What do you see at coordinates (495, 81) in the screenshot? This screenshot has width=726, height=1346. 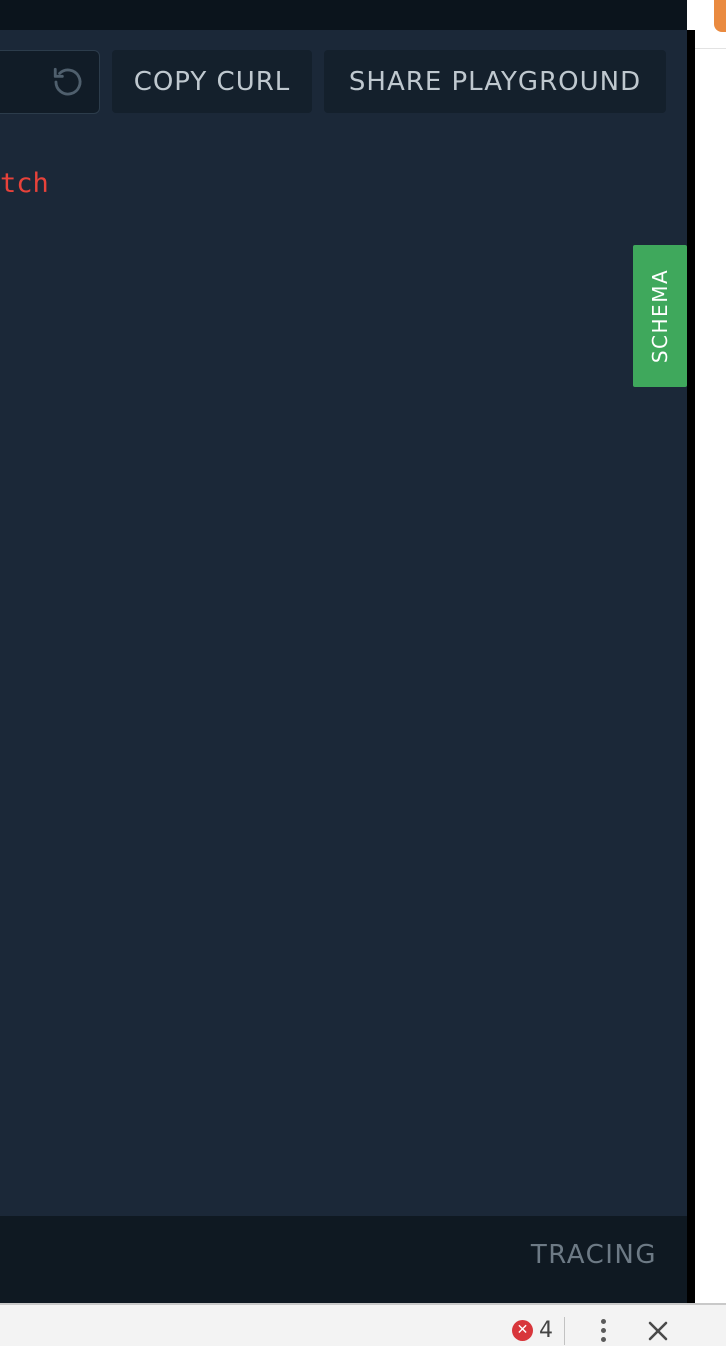 I see `share-playground-button: SHARE PLAYGROUND` at bounding box center [495, 81].